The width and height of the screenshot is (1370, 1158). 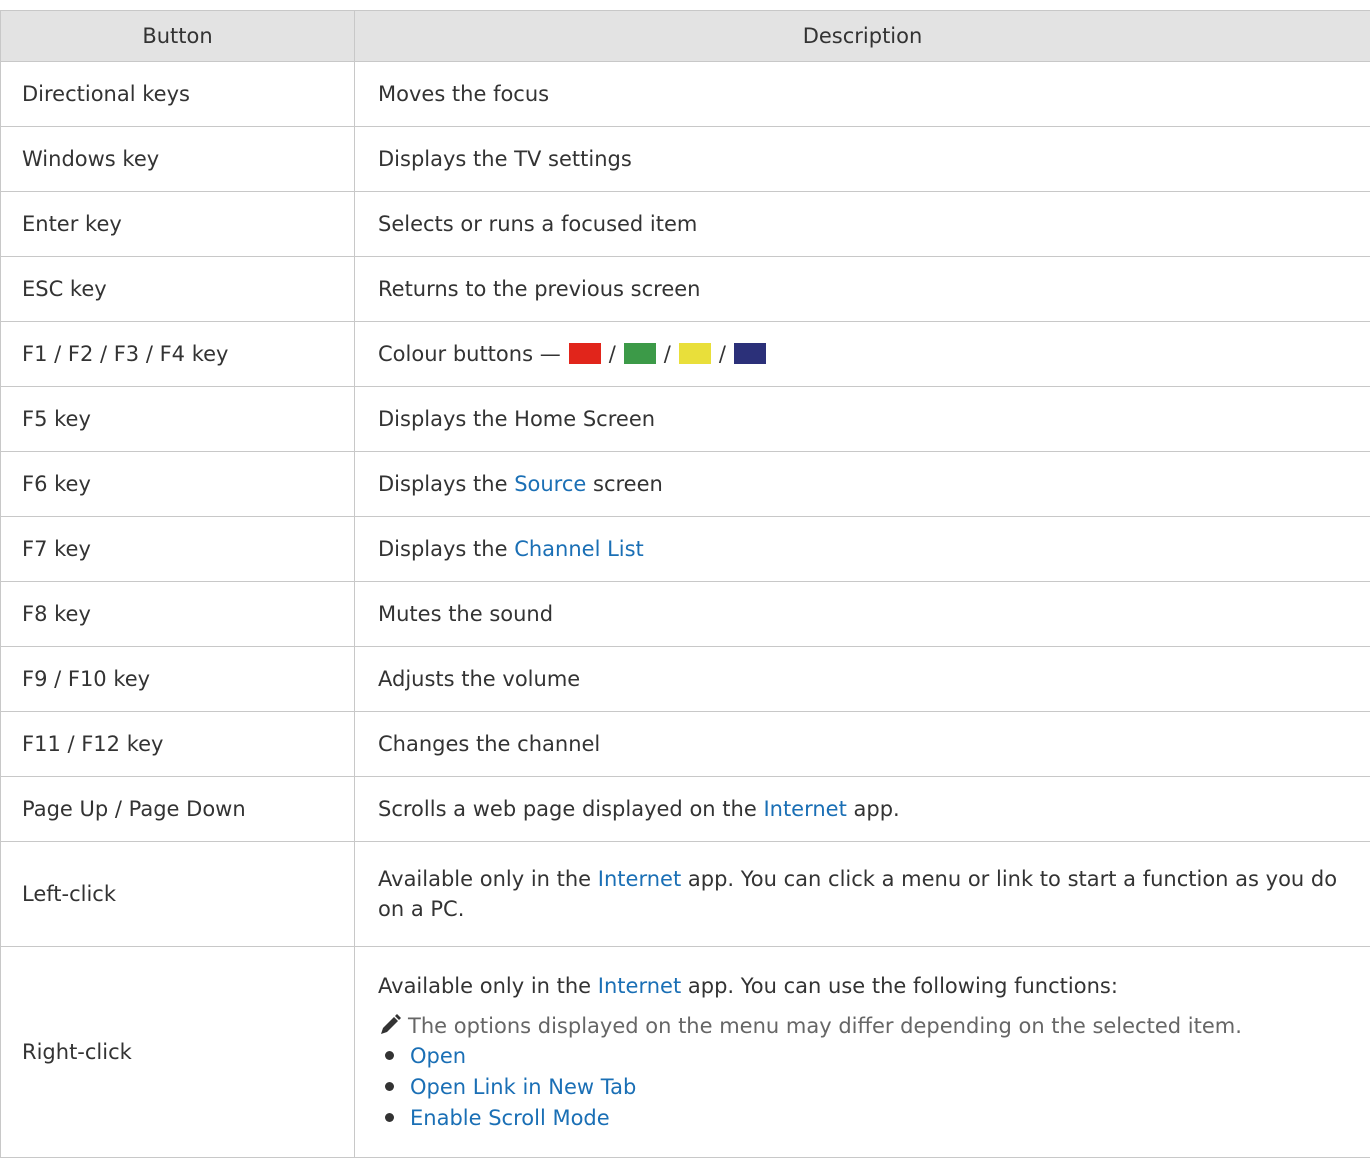 I want to click on table-row: Enter key Selects or runs a focused item, so click(x=685, y=224).